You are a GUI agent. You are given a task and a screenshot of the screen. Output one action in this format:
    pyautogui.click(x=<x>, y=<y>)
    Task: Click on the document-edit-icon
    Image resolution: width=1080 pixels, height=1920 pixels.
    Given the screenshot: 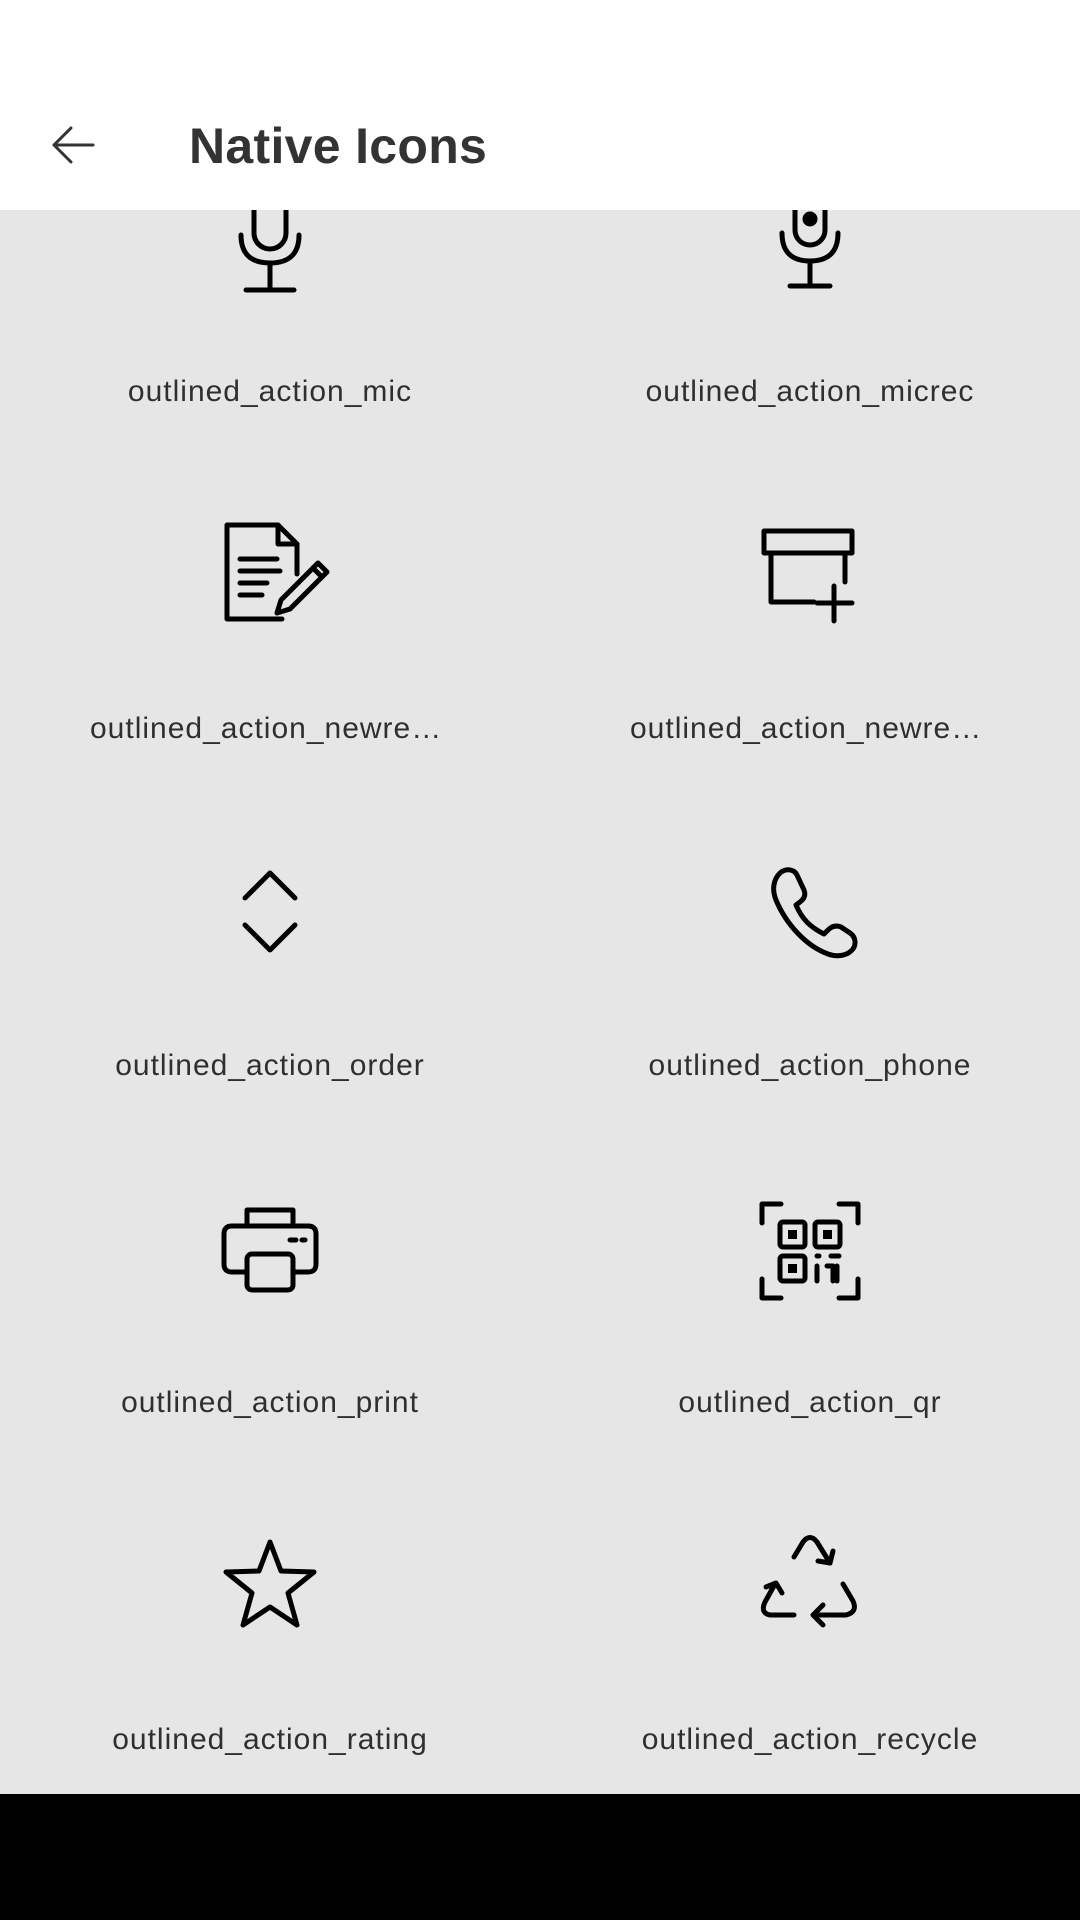 What is the action you would take?
    pyautogui.click(x=270, y=576)
    